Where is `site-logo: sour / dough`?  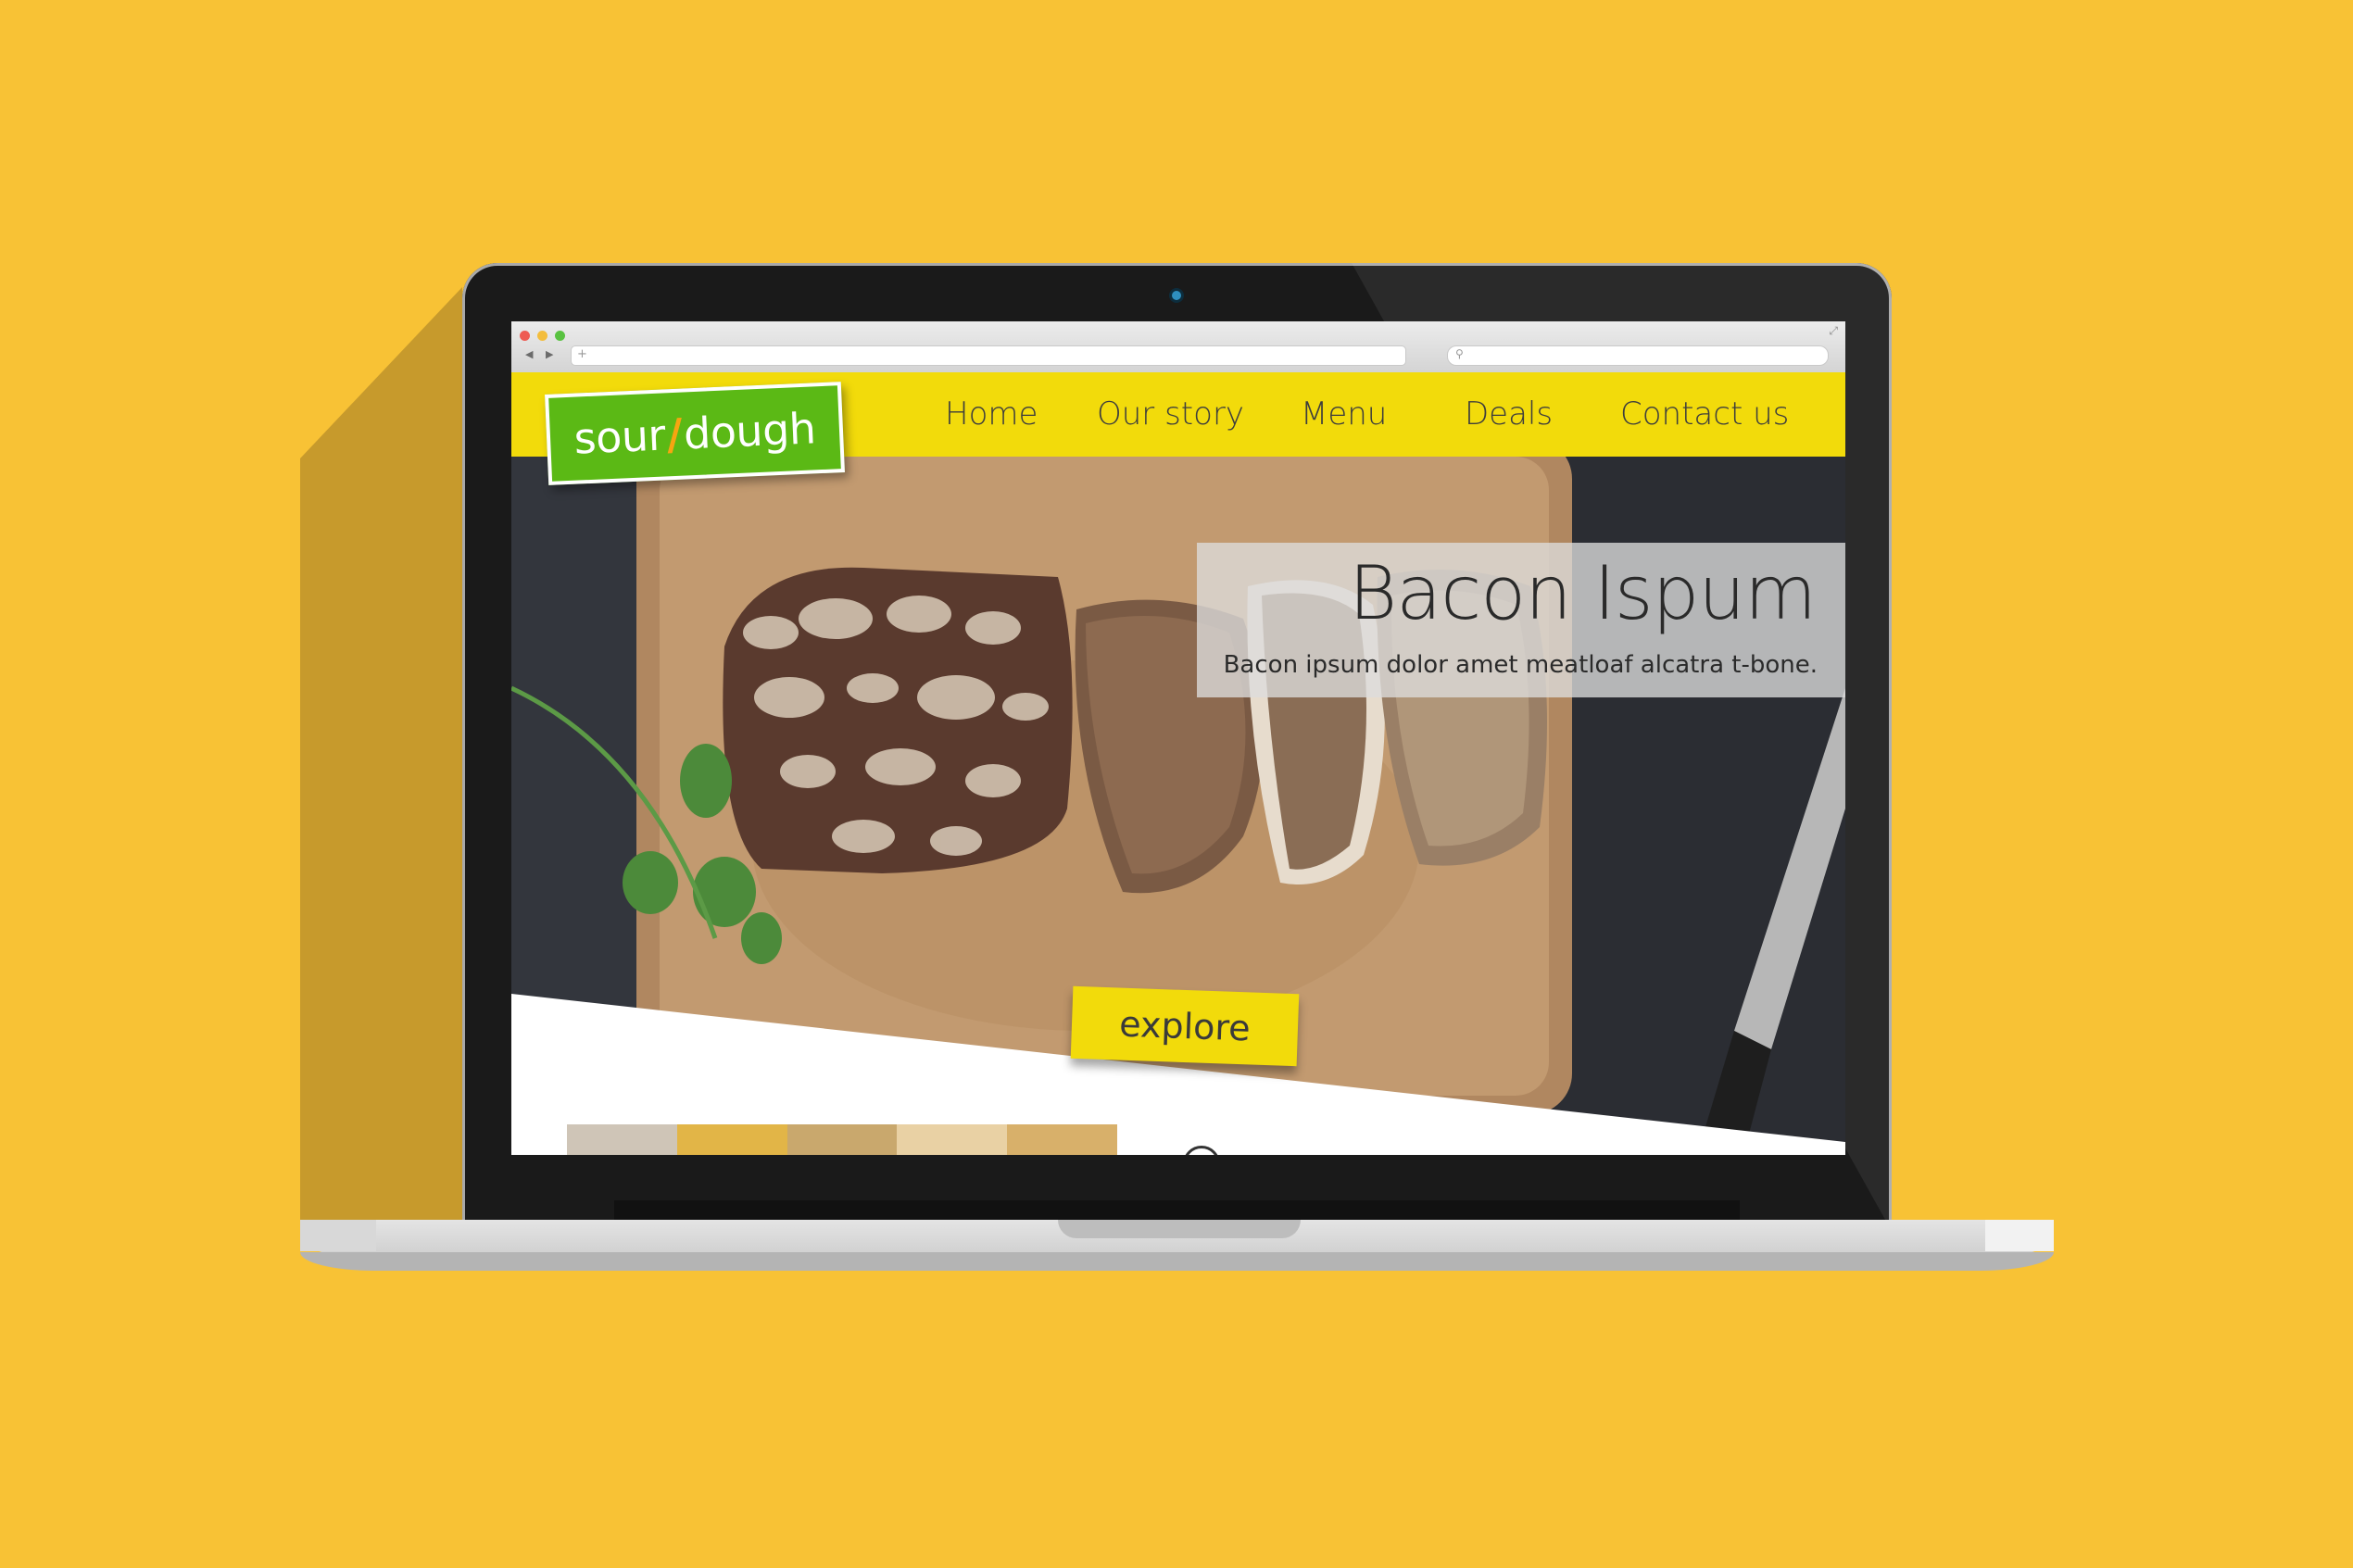
site-logo: sour / dough is located at coordinates (695, 433).